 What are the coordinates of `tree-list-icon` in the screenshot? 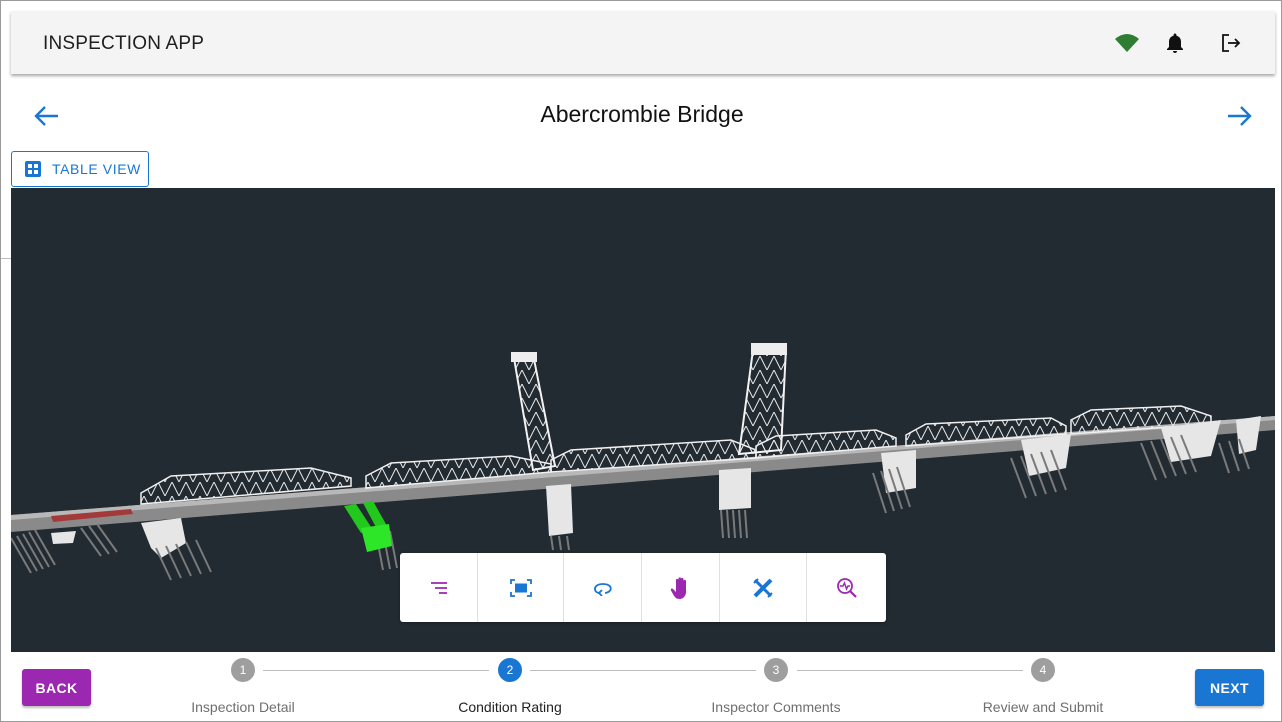 It's located at (438, 587).